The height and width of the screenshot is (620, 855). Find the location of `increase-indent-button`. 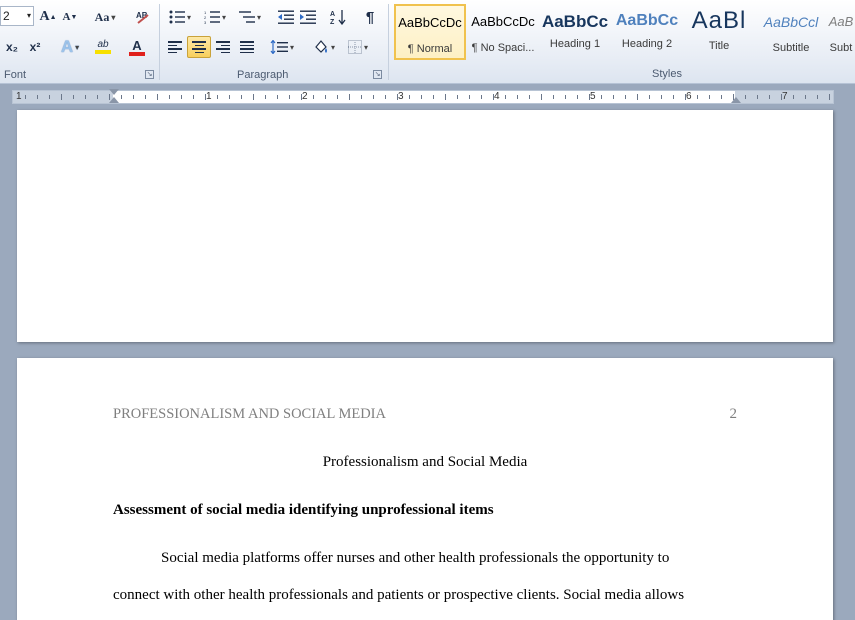

increase-indent-button is located at coordinates (308, 17).